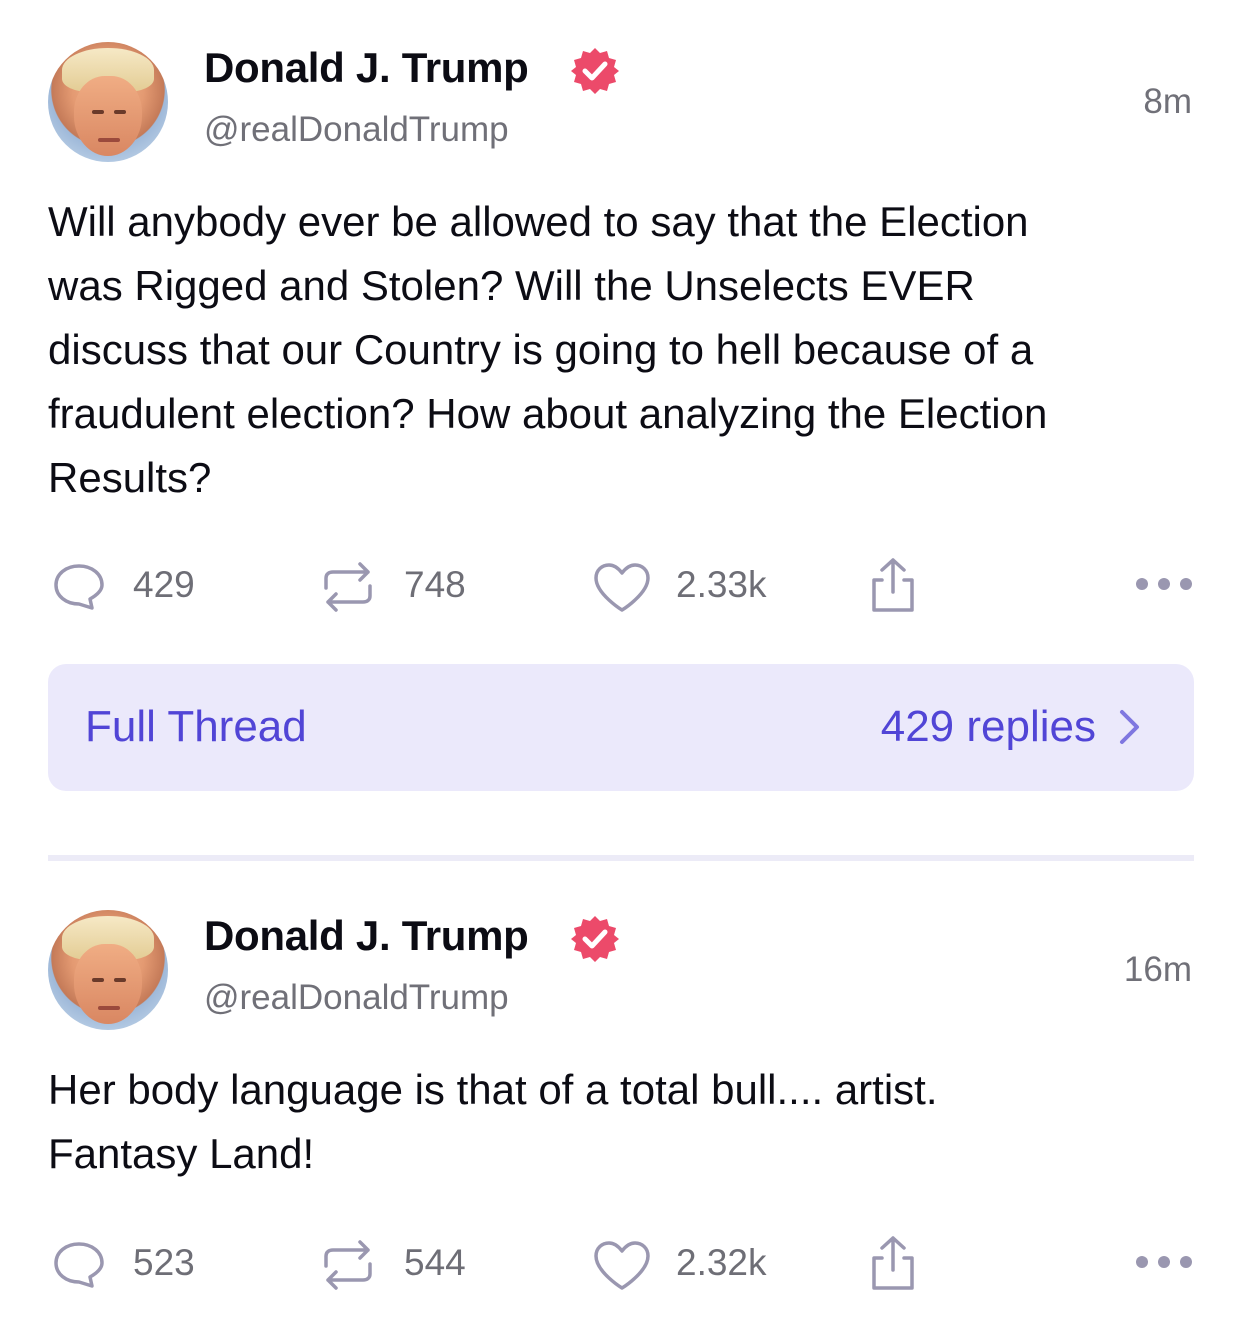 The height and width of the screenshot is (1326, 1242). I want to click on post-actions: 429 748 2.33k, so click(621, 586).